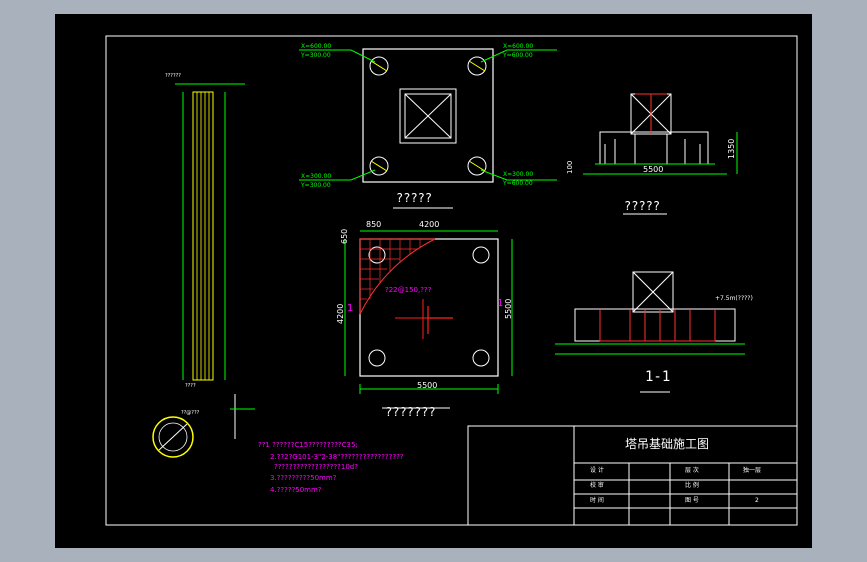 Image resolution: width=867 pixels, height=562 pixels. Describe the element at coordinates (203, 270) in the screenshot. I see `pile-elevation` at that location.